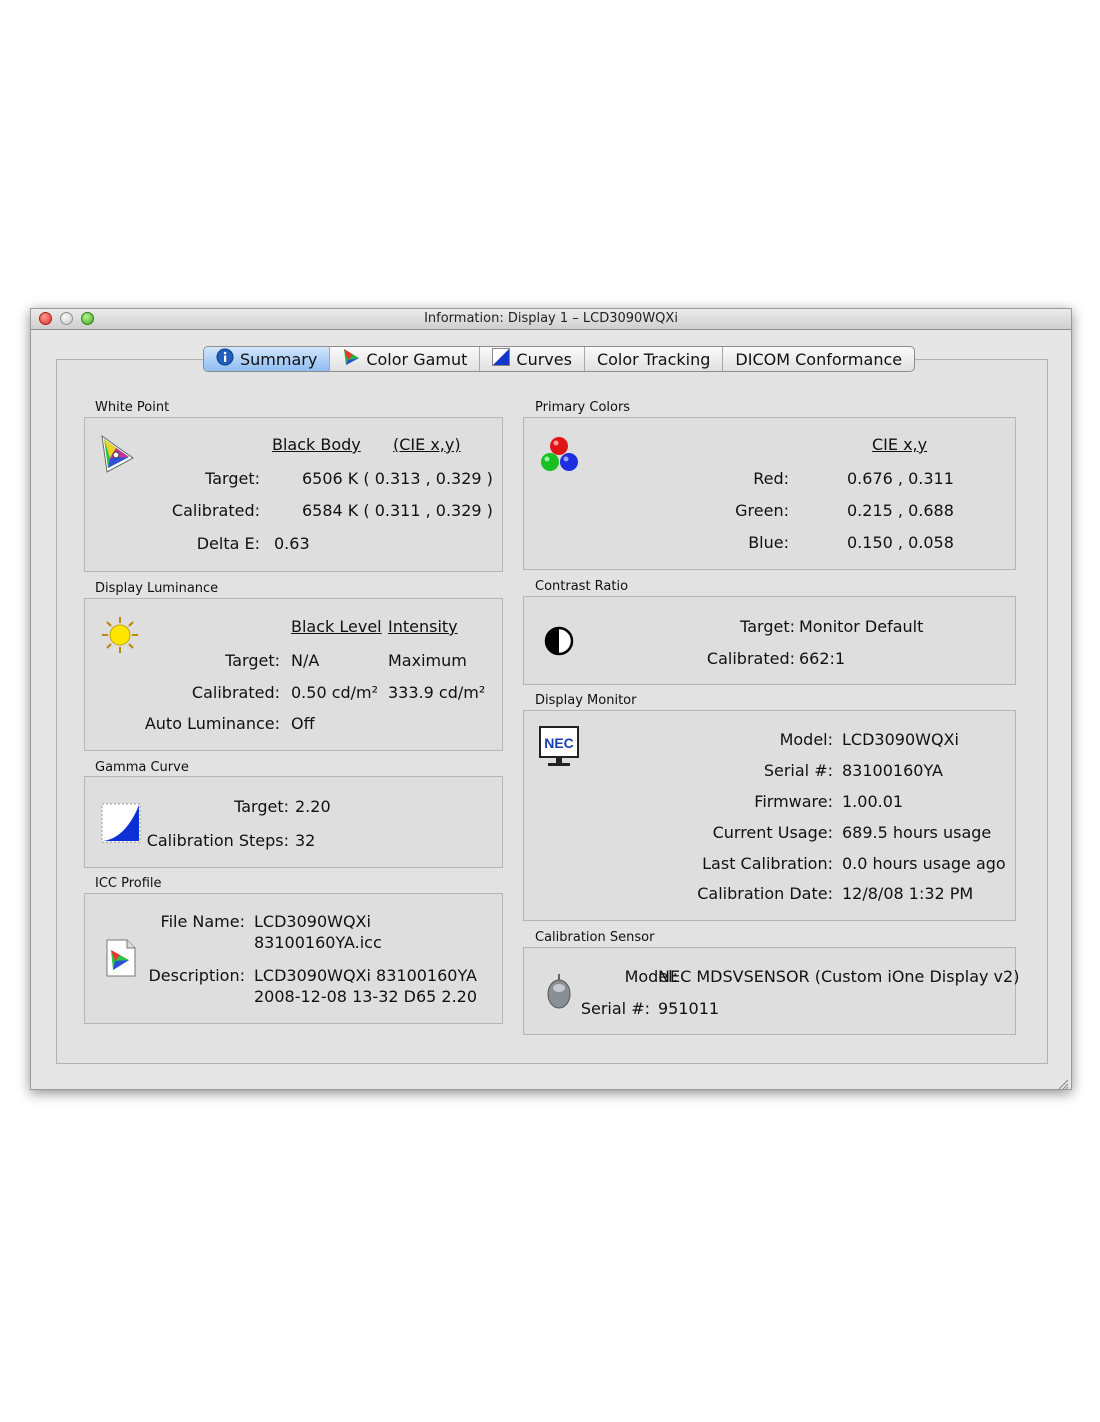 Image resolution: width=1100 pixels, height=1422 pixels. What do you see at coordinates (366, 996) in the screenshot?
I see `icc-description-line2: 2008-12-08 13-32 D65 2.20` at bounding box center [366, 996].